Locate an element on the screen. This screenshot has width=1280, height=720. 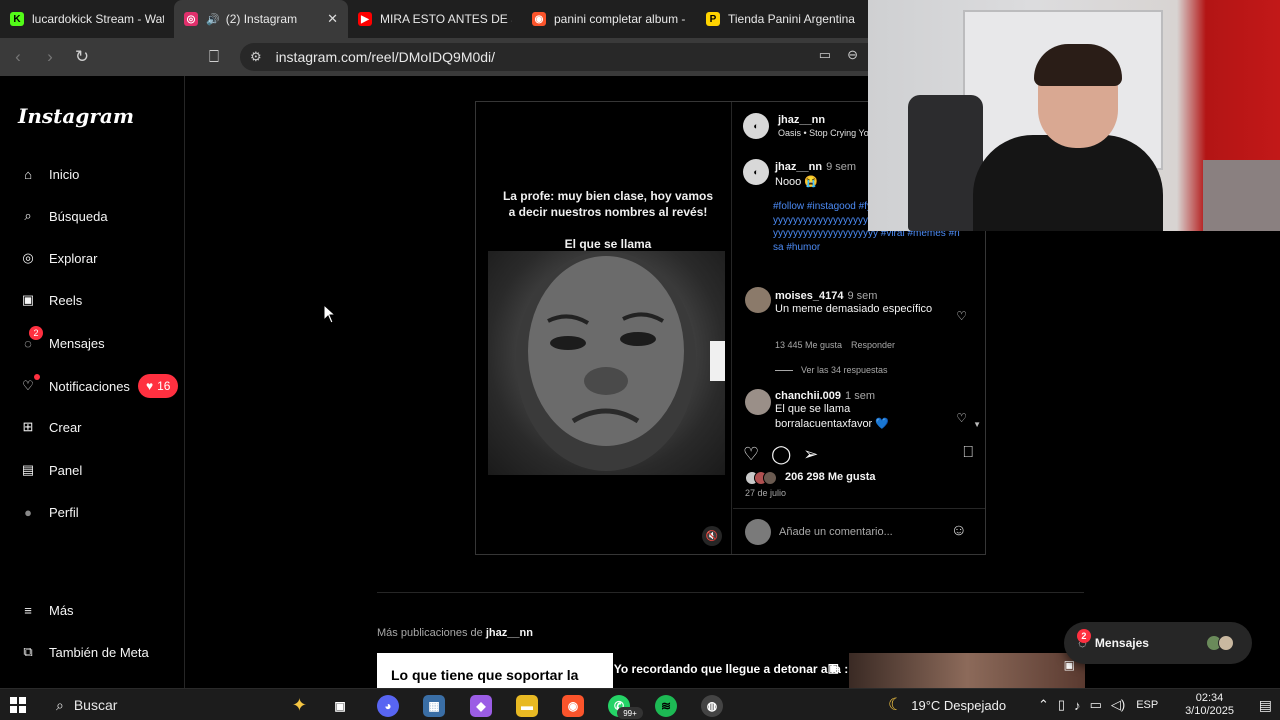
show-hidden-icons-chevron: ⌃ is located at coordinates (1043, 705).